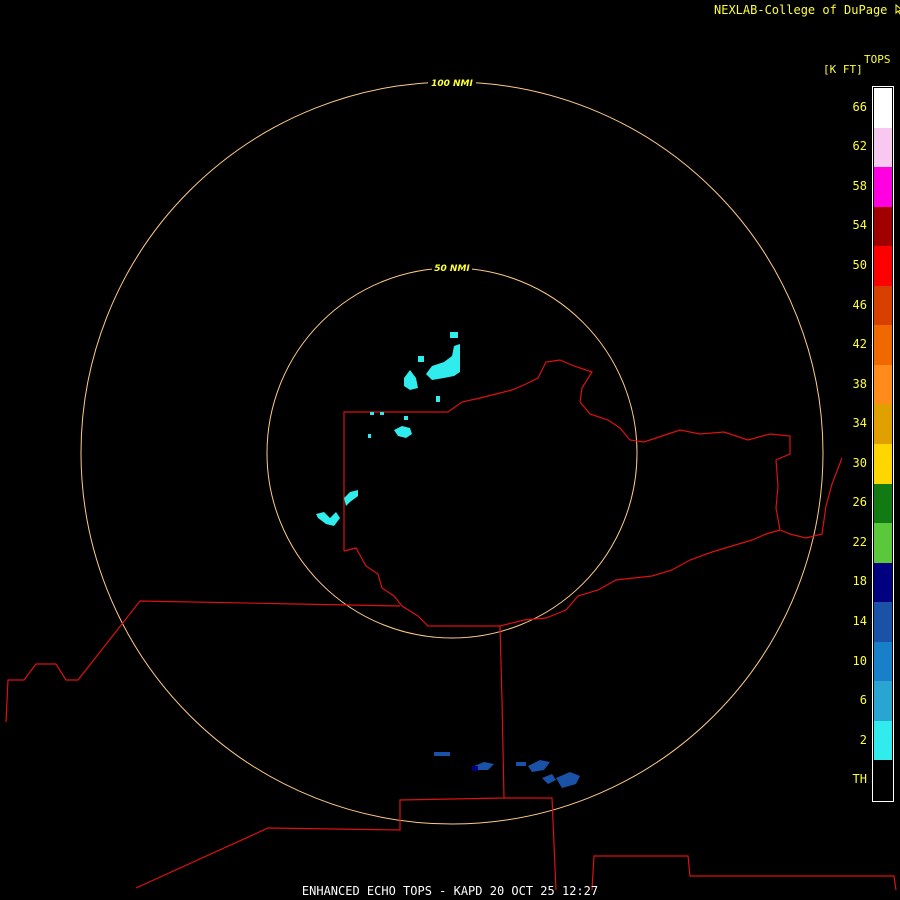  Describe the element at coordinates (859, 621) in the screenshot. I see `scale-label: 14` at that location.